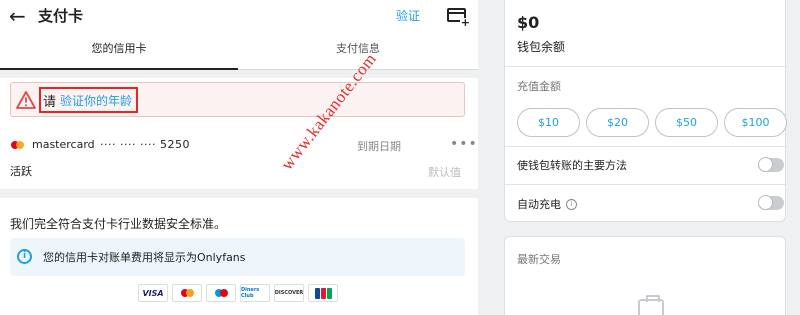  Describe the element at coordinates (18, 145) in the screenshot. I see `mastercard-icon` at that location.